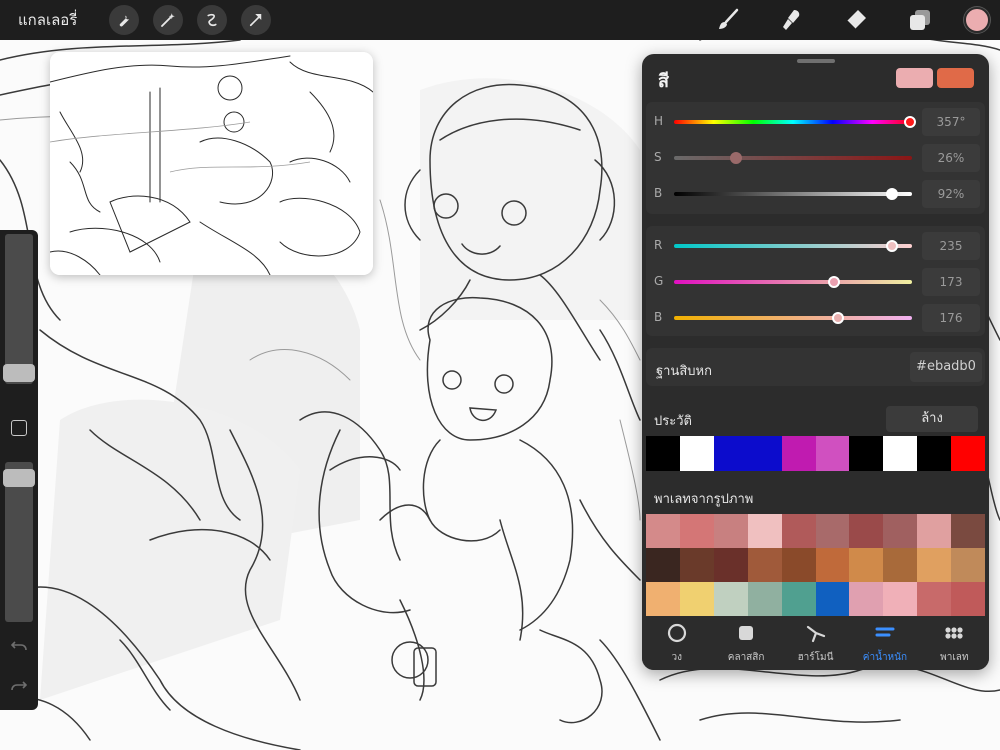 The width and height of the screenshot is (1000, 750). I want to click on tab-palettes: พาเลท, so click(954, 643).